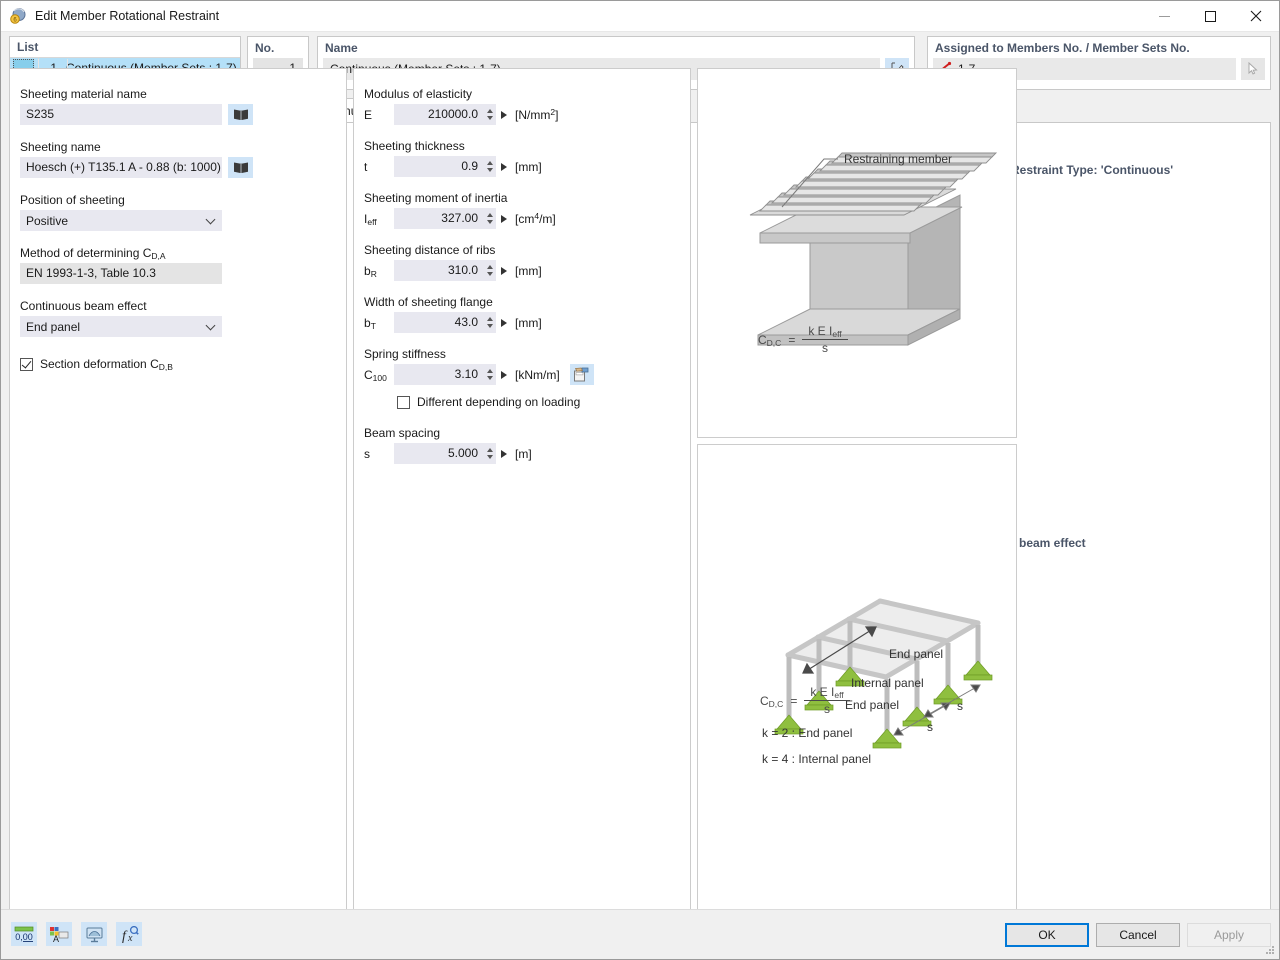 The image size is (1280, 960). I want to click on thickness-label: Sheeting thickness, so click(414, 146).